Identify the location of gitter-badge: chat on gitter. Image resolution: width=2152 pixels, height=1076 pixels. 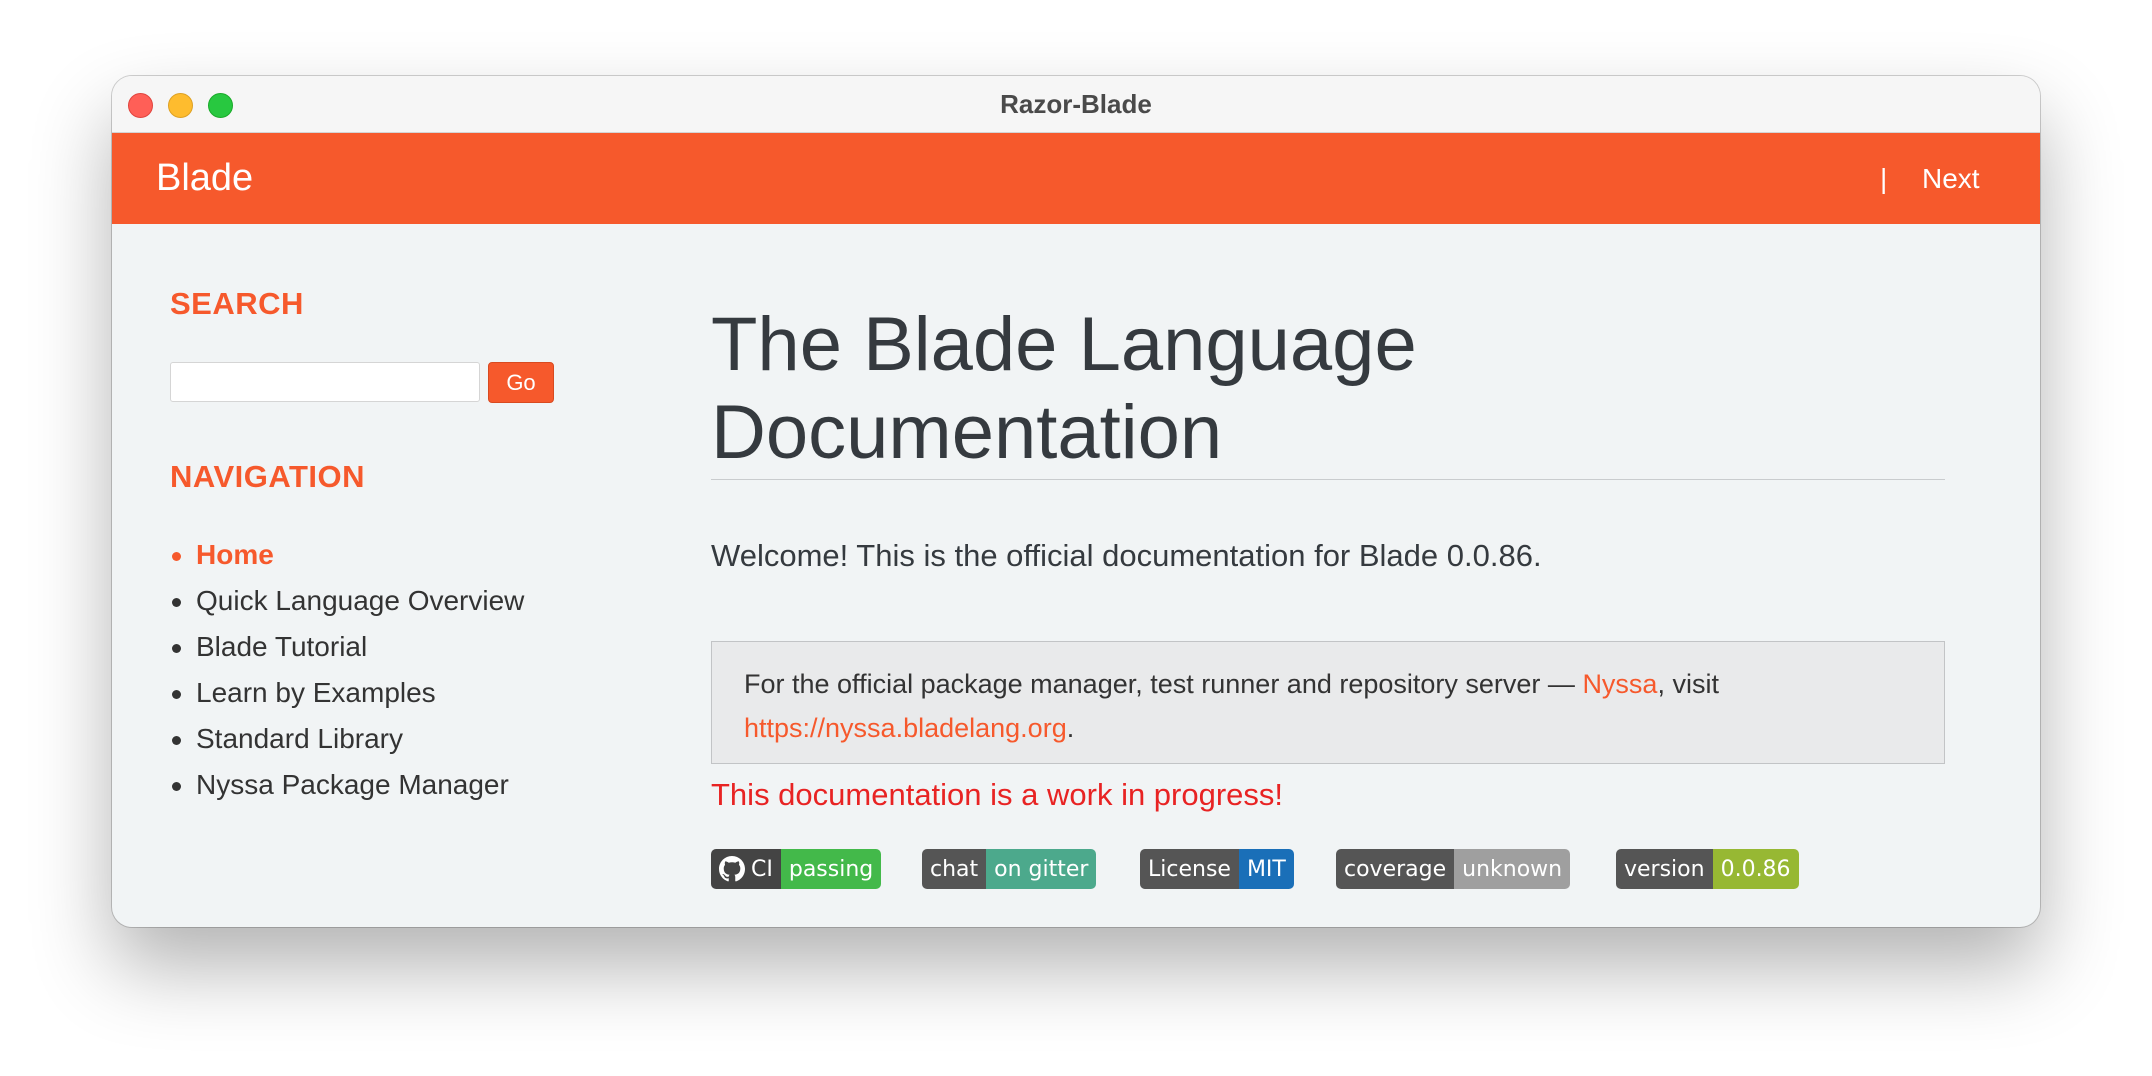
(1009, 869).